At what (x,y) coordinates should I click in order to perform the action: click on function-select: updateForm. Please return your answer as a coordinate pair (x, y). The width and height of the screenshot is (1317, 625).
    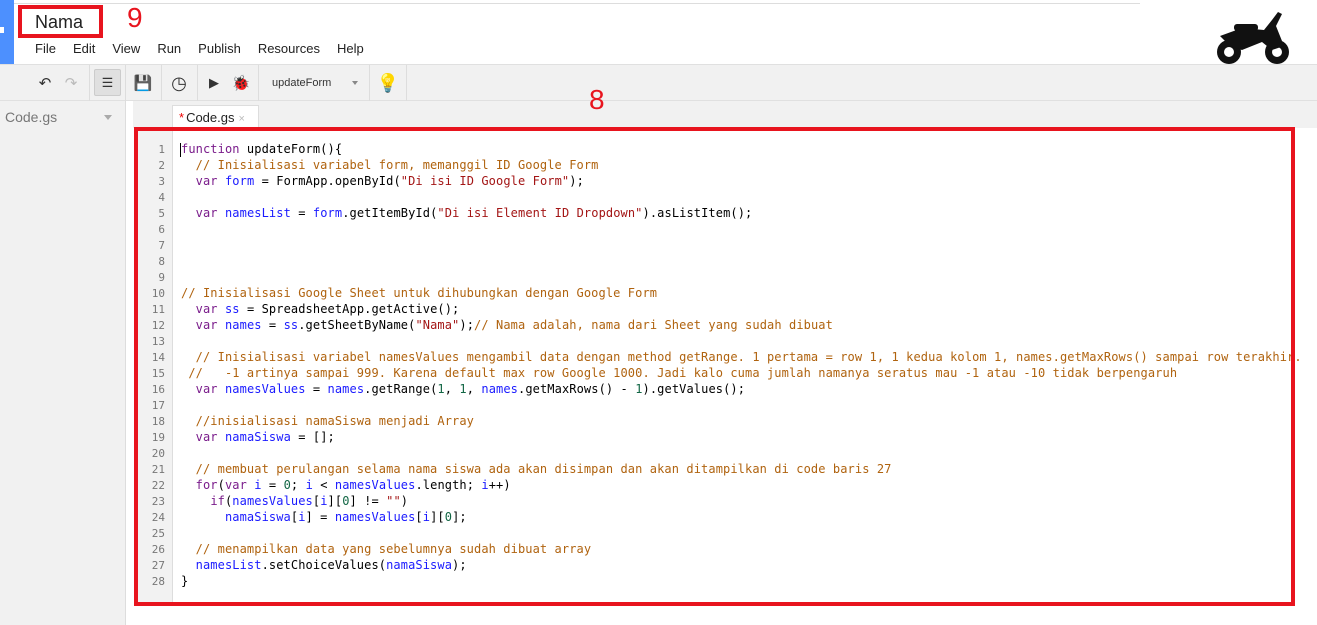
    Looking at the image, I should click on (314, 83).